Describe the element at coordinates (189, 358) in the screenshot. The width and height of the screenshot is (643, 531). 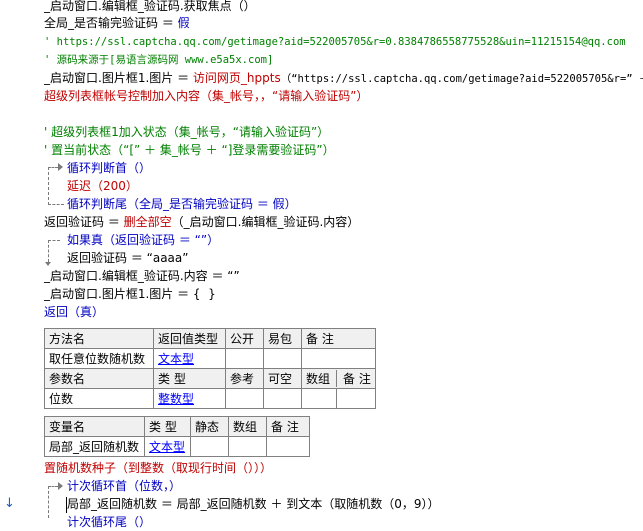
I see `return-type-cell: 文本型` at that location.